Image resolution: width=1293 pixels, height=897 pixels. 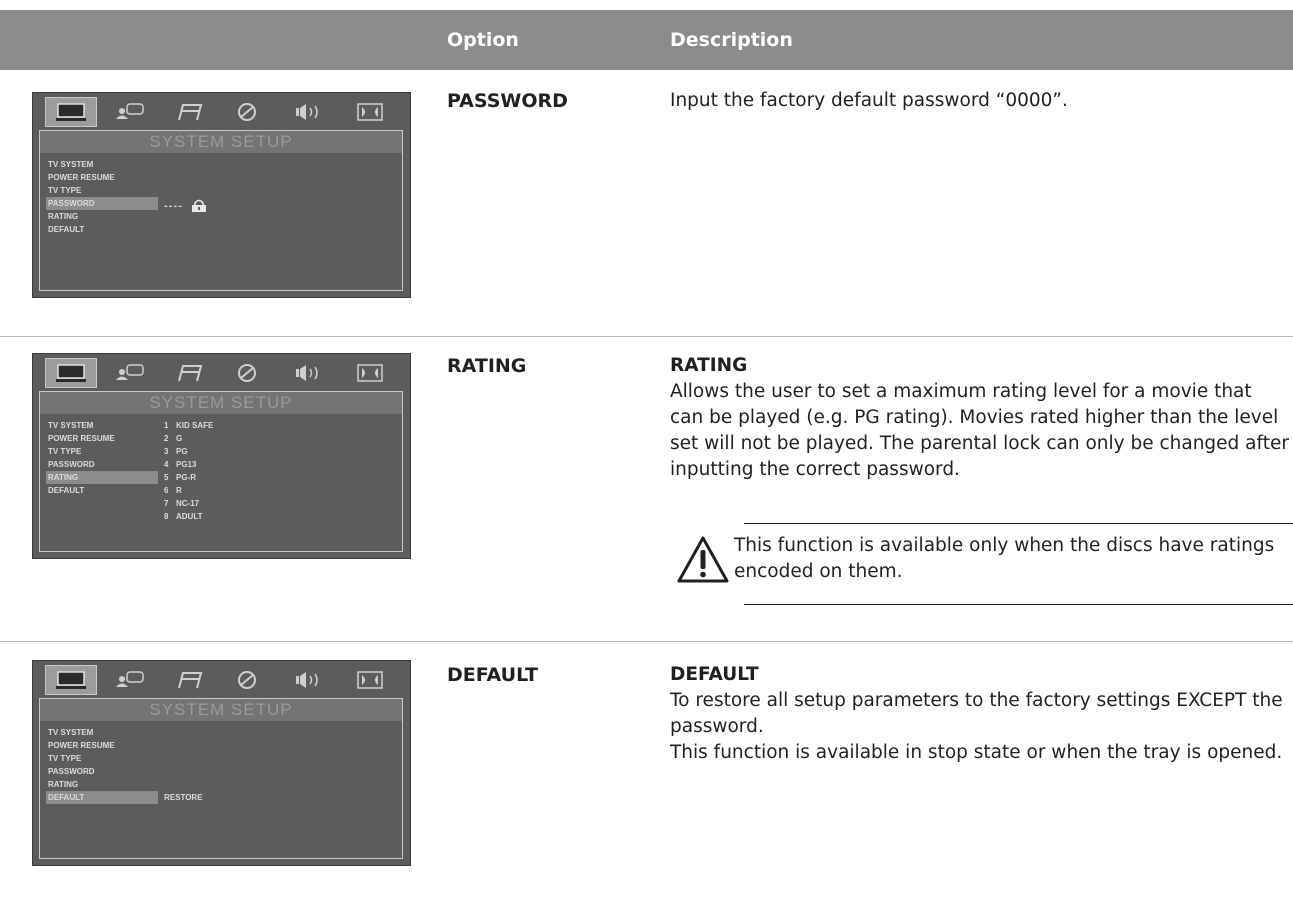 What do you see at coordinates (183, 516) in the screenshot?
I see `rating-level: 8 ADULT` at bounding box center [183, 516].